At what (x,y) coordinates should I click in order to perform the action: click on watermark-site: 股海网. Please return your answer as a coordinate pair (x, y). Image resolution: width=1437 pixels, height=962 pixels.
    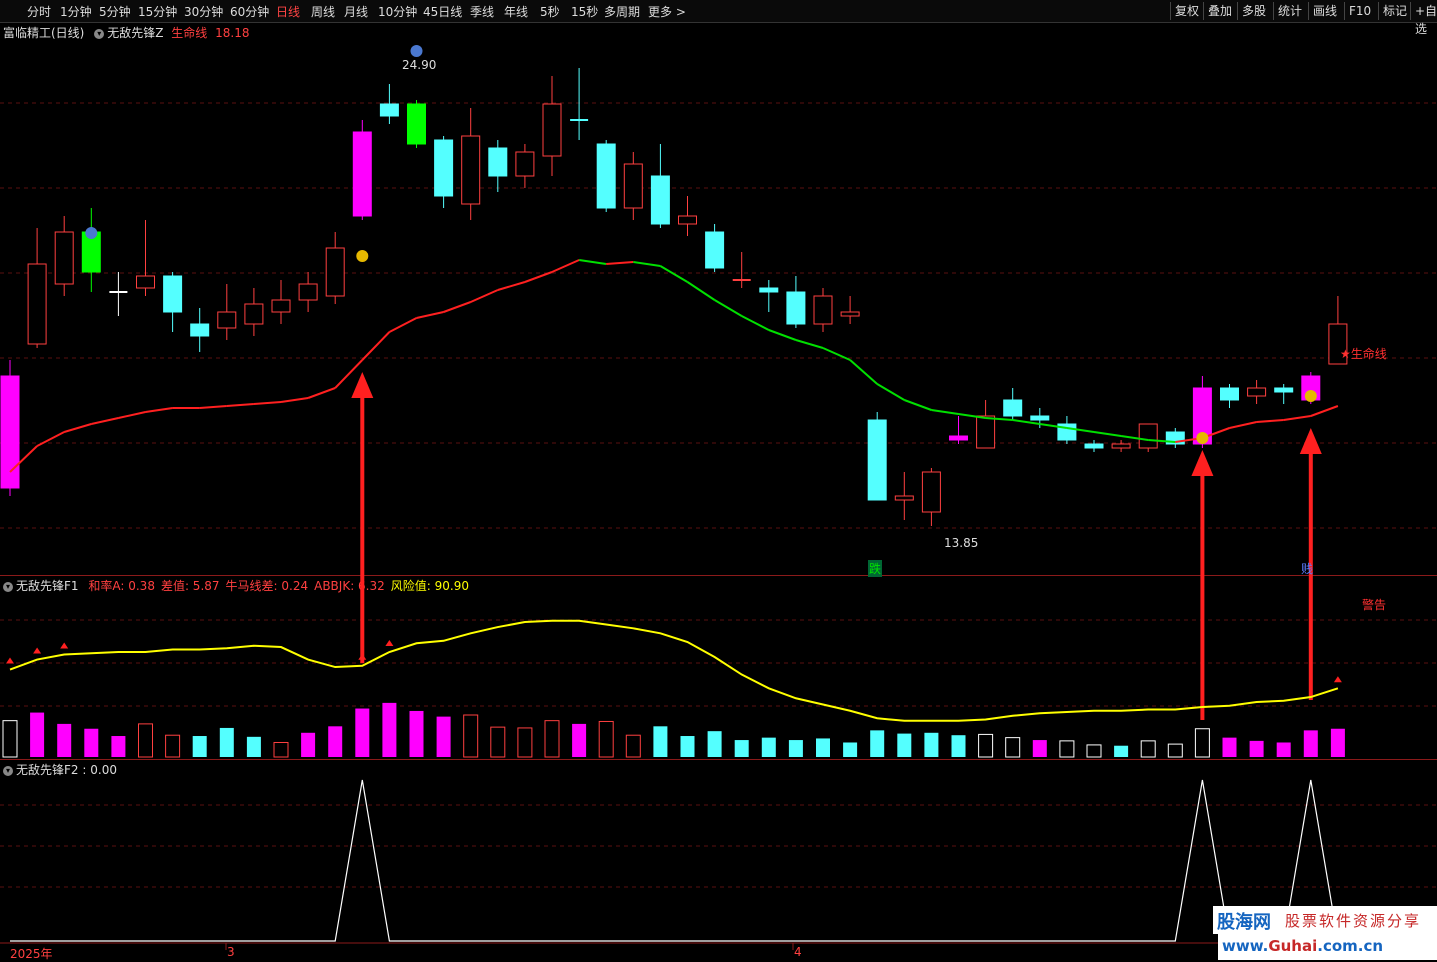
    Looking at the image, I should click on (1244, 922).